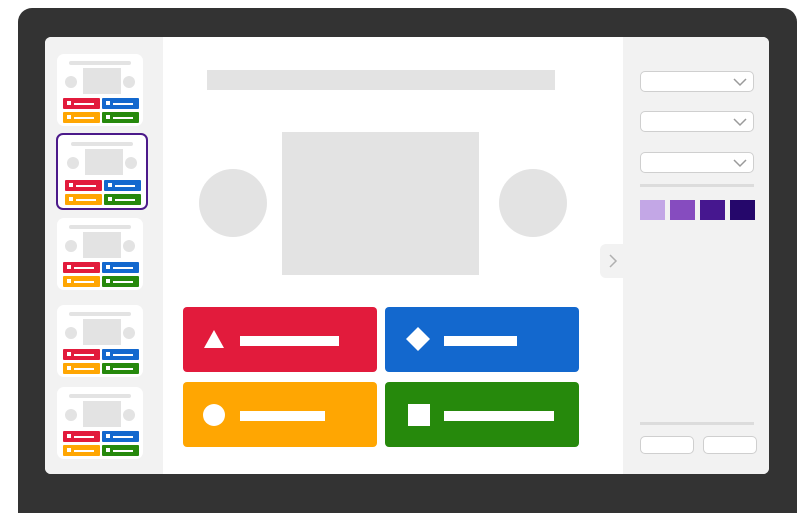  I want to click on right-media-placeholder, so click(533, 203).